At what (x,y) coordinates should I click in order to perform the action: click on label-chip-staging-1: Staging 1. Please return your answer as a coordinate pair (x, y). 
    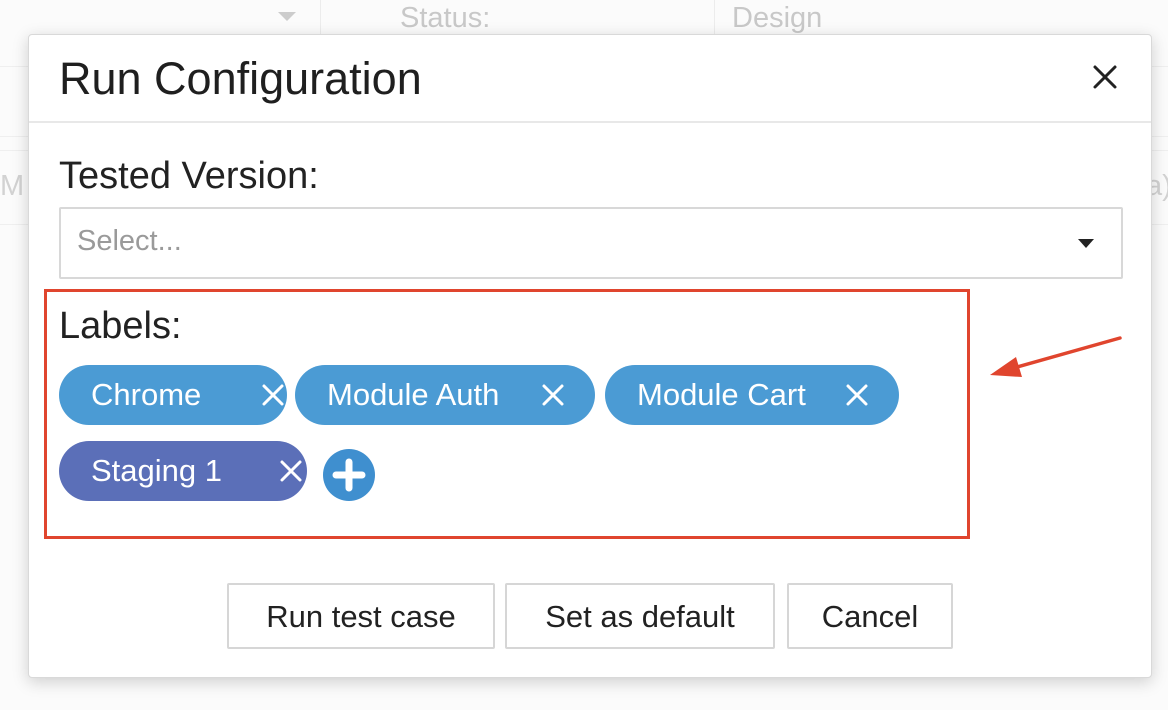
    Looking at the image, I should click on (183, 471).